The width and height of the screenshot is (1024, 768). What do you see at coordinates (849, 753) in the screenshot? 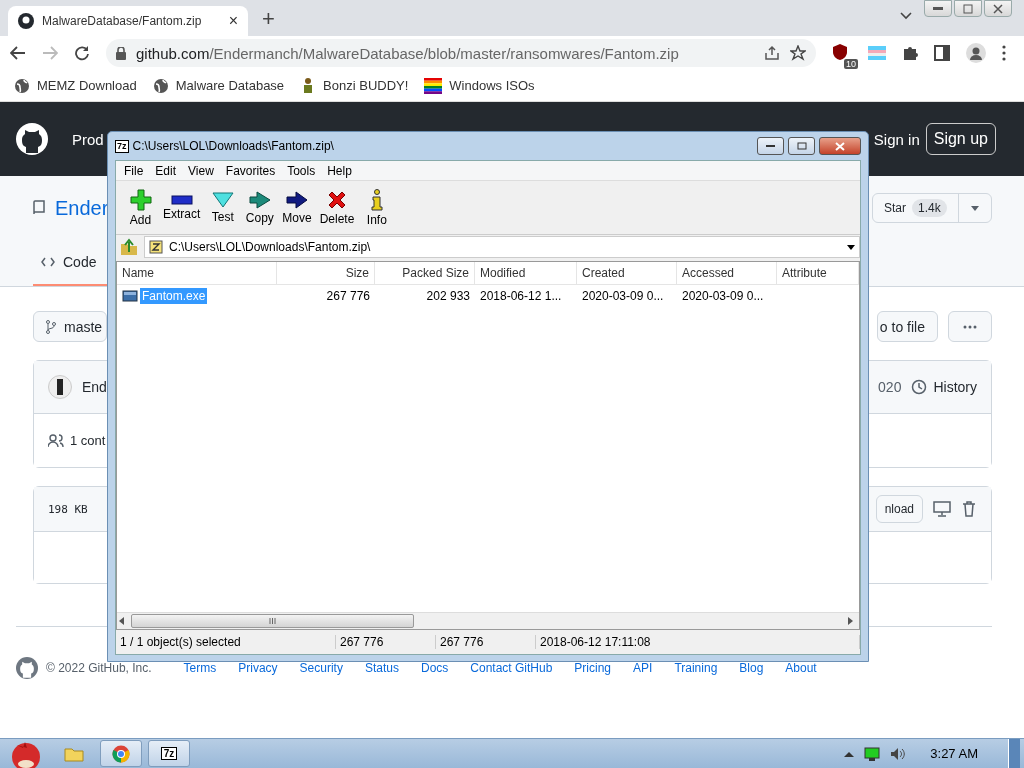
I see `tray-expand-icon` at bounding box center [849, 753].